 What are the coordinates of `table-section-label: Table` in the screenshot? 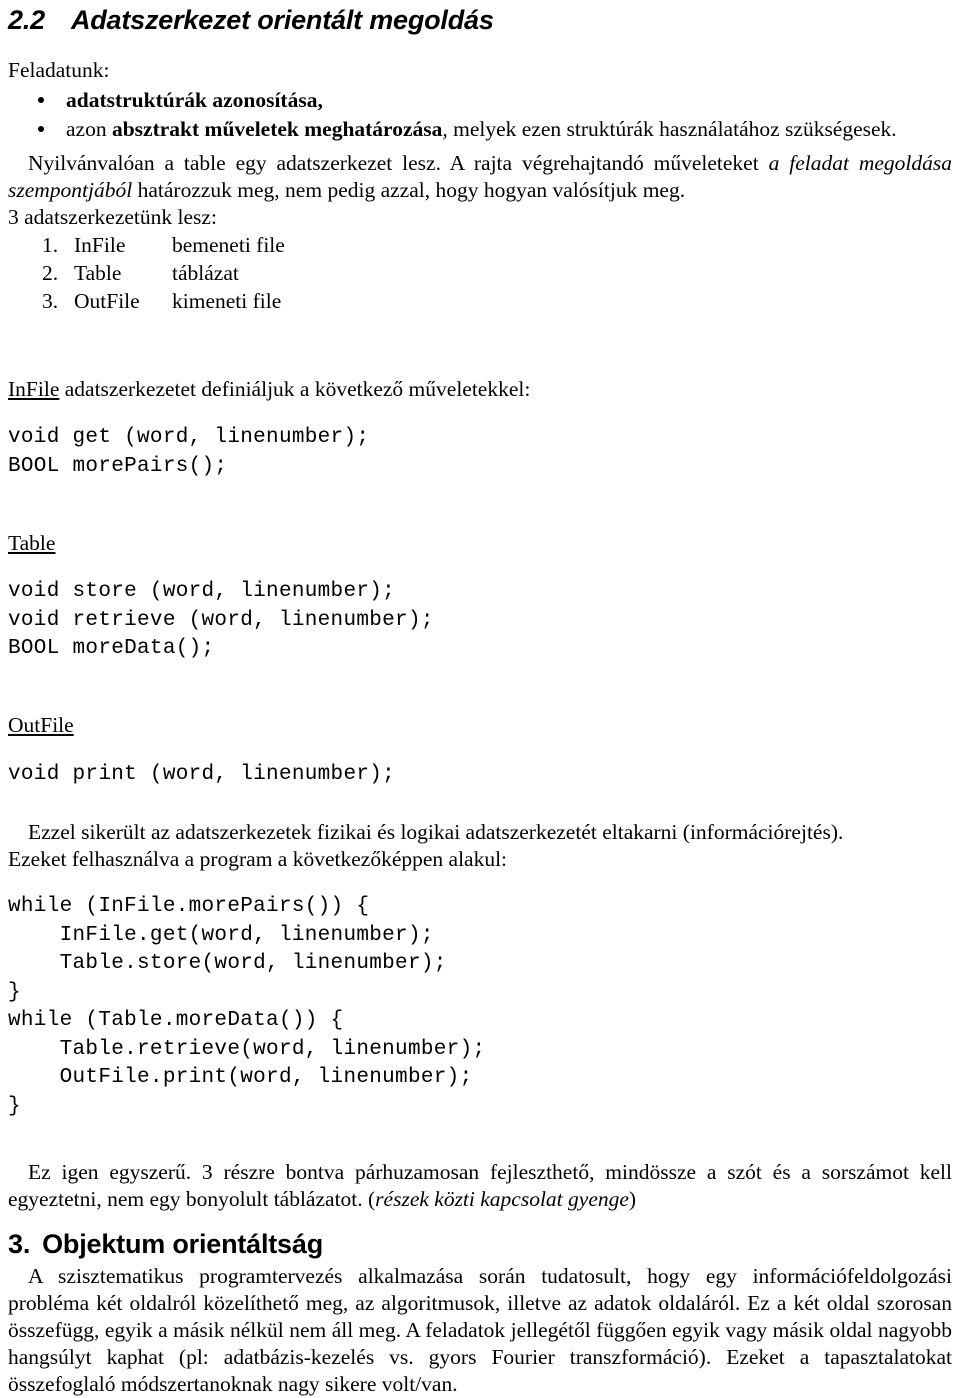 It's located at (480, 543).